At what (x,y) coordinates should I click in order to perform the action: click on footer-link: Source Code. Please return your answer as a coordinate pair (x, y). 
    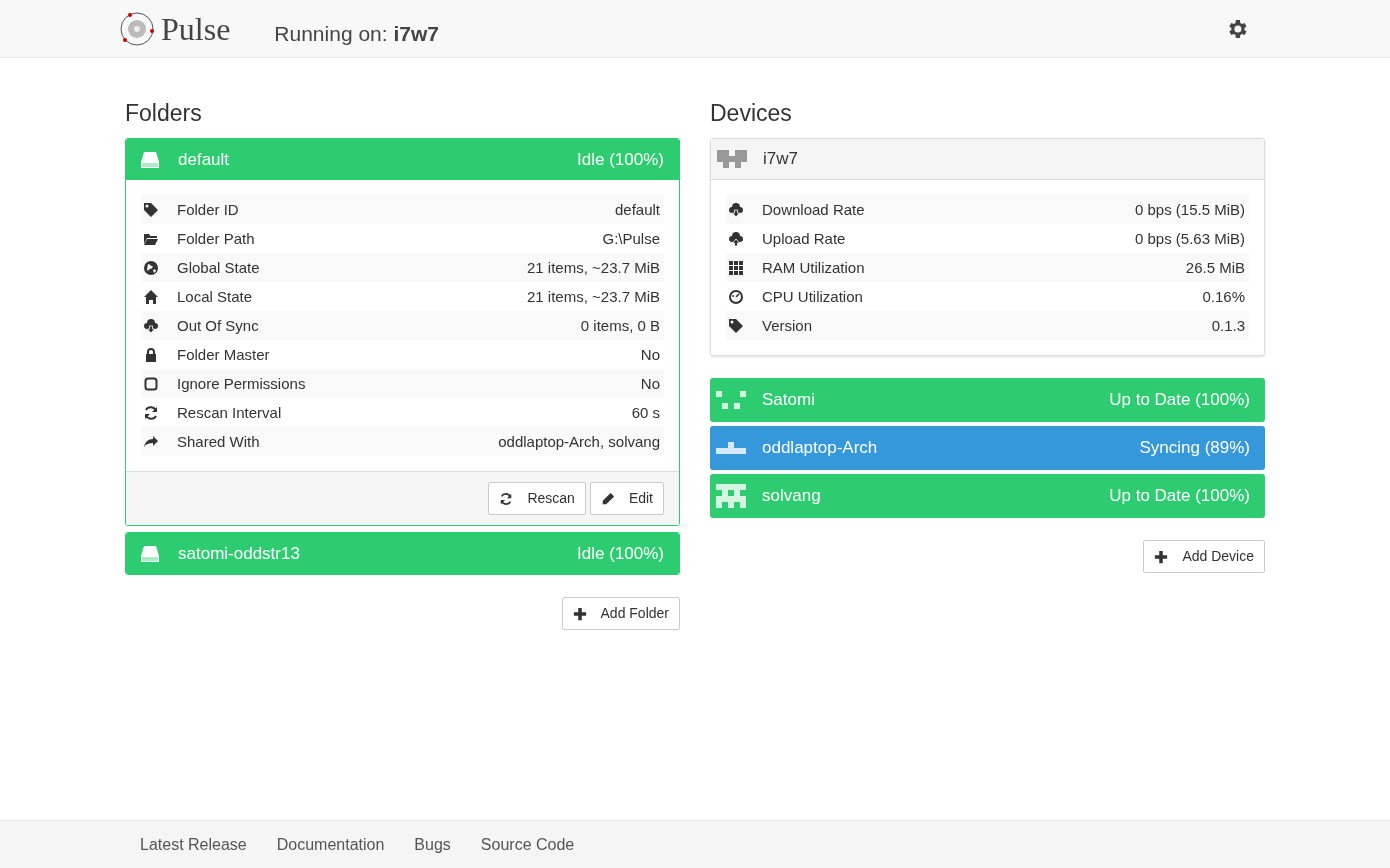
    Looking at the image, I should click on (527, 844).